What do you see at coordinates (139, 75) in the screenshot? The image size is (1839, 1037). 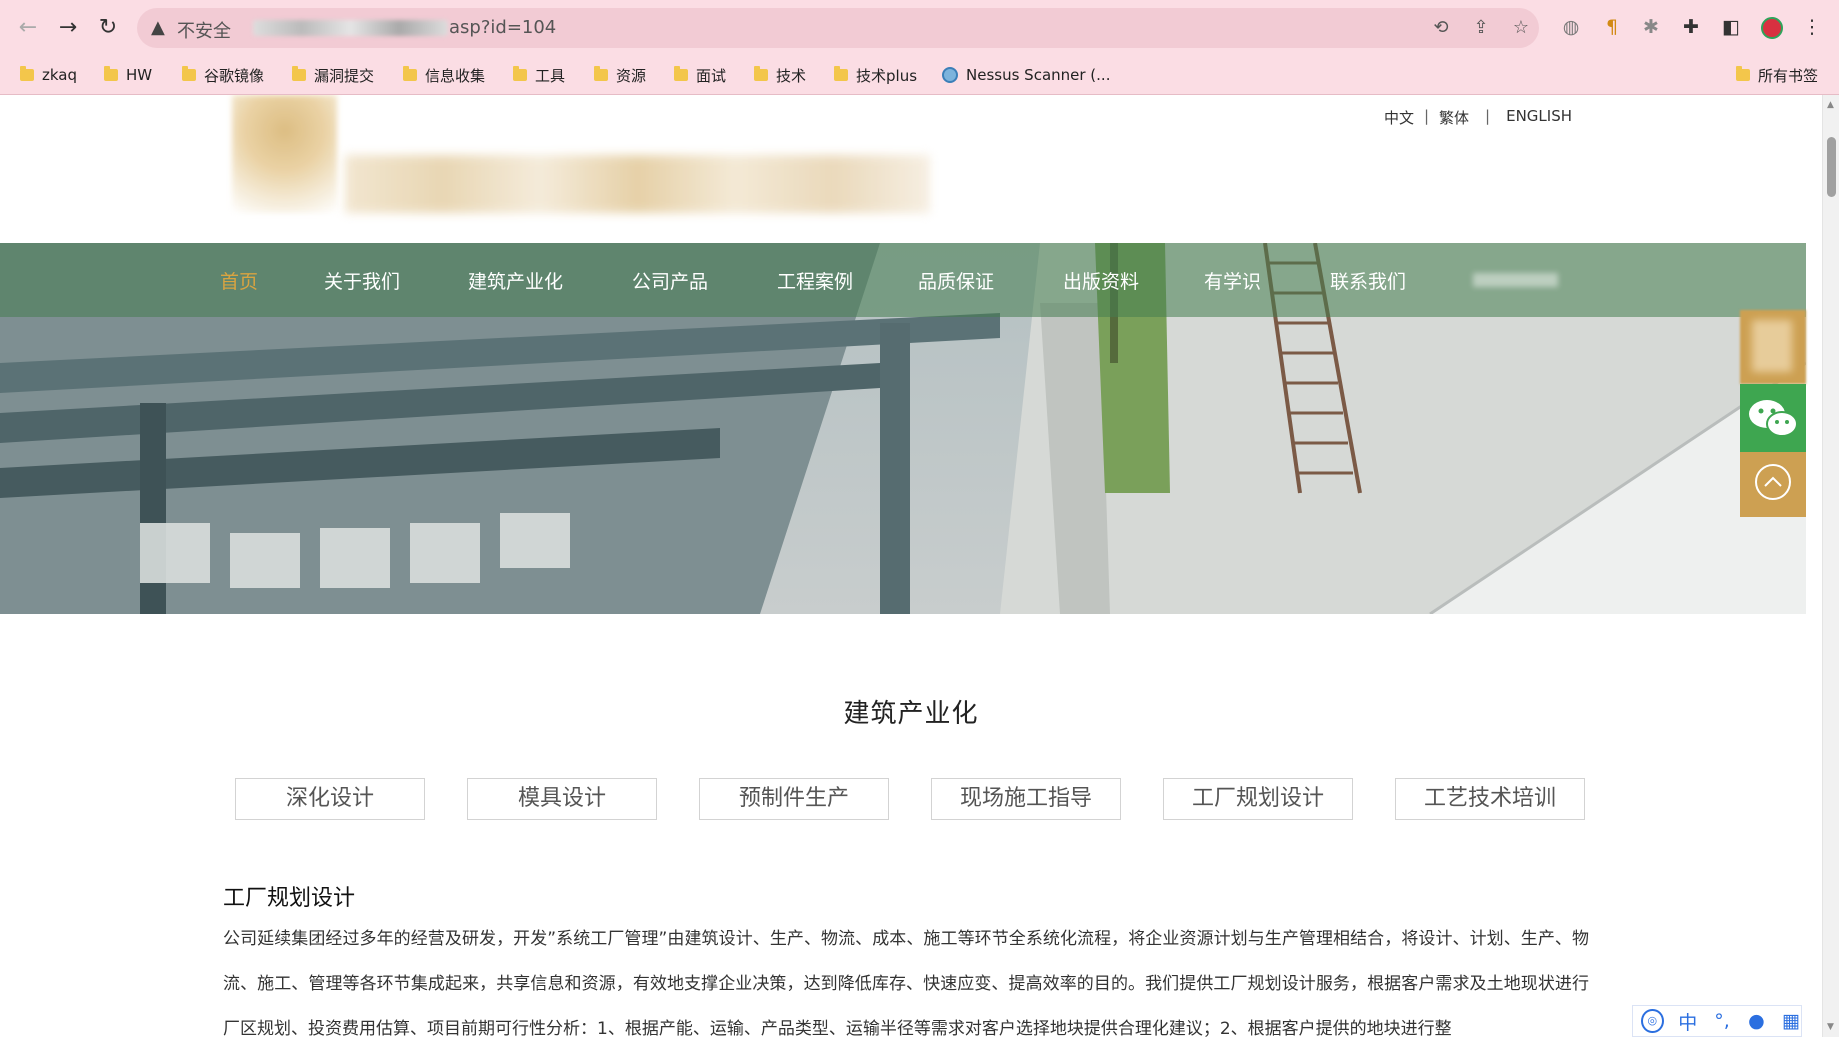 I see `bookmark-label: HW` at bounding box center [139, 75].